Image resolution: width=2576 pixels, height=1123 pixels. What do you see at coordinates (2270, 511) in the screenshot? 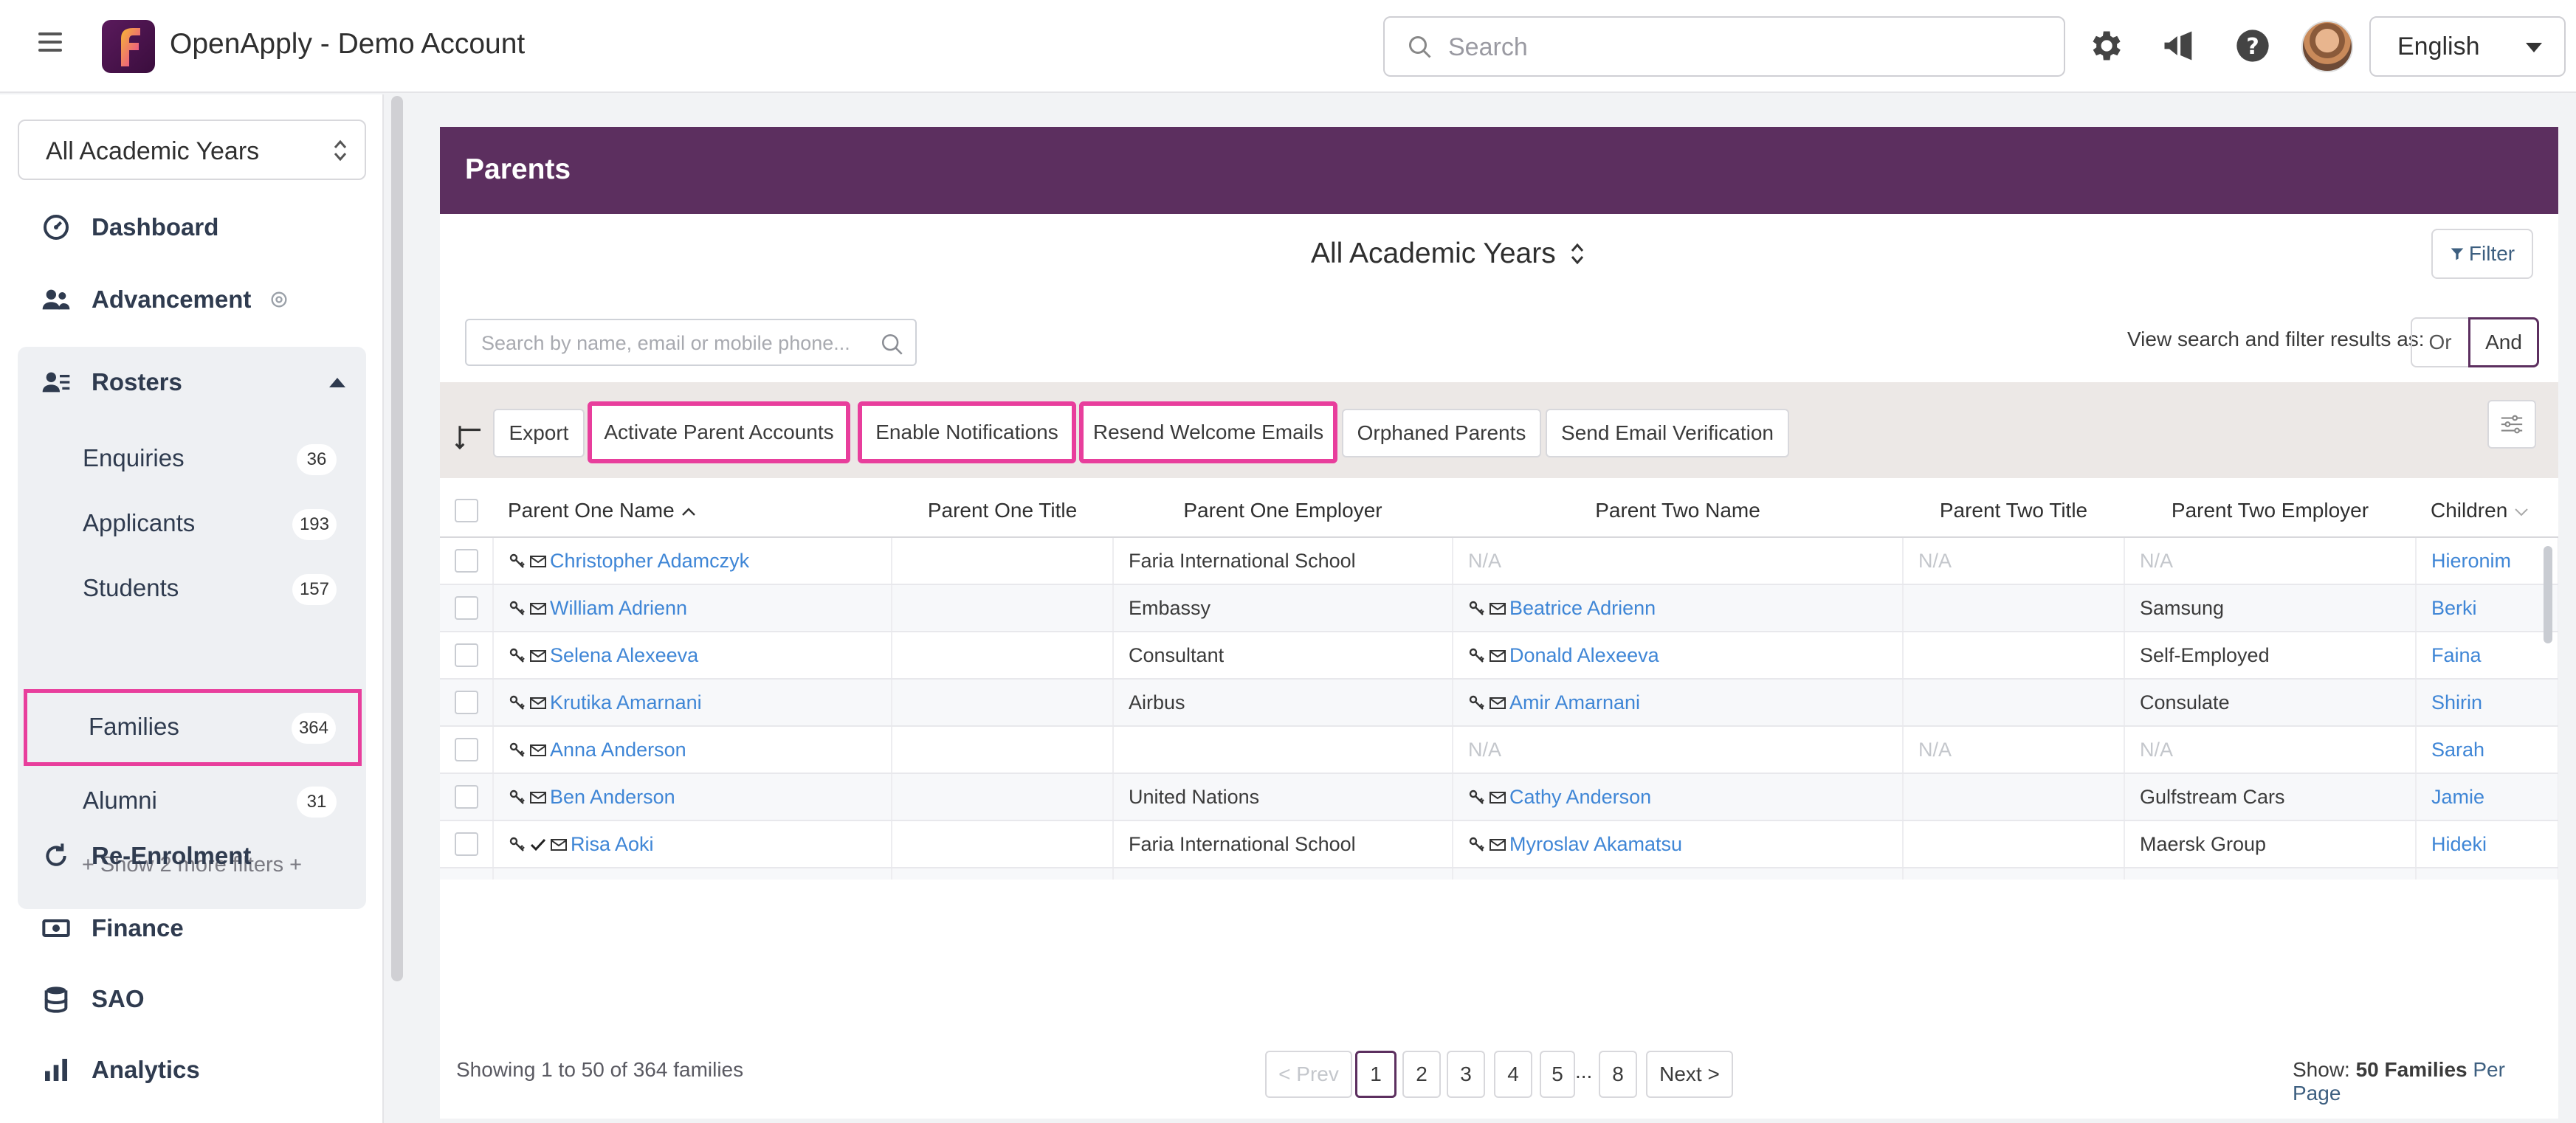
I see `column-header: Parent Two Employer` at bounding box center [2270, 511].